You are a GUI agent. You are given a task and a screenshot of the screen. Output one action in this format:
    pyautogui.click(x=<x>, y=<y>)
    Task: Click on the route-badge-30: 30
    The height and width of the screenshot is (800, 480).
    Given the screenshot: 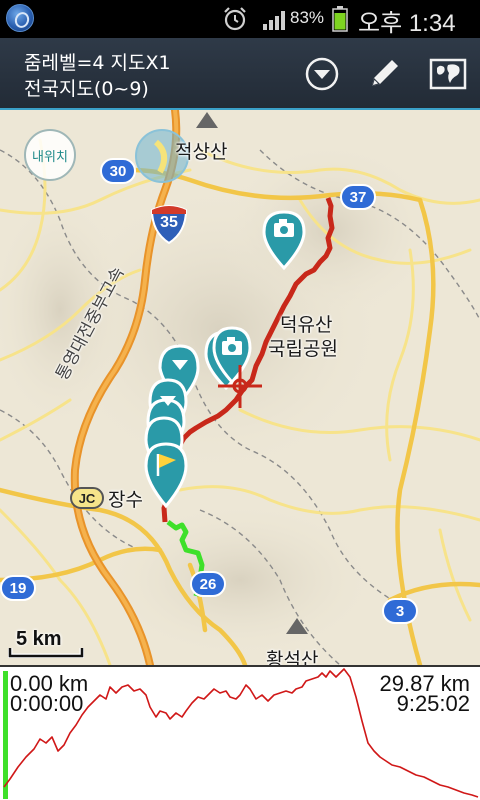 What is the action you would take?
    pyautogui.click(x=118, y=171)
    